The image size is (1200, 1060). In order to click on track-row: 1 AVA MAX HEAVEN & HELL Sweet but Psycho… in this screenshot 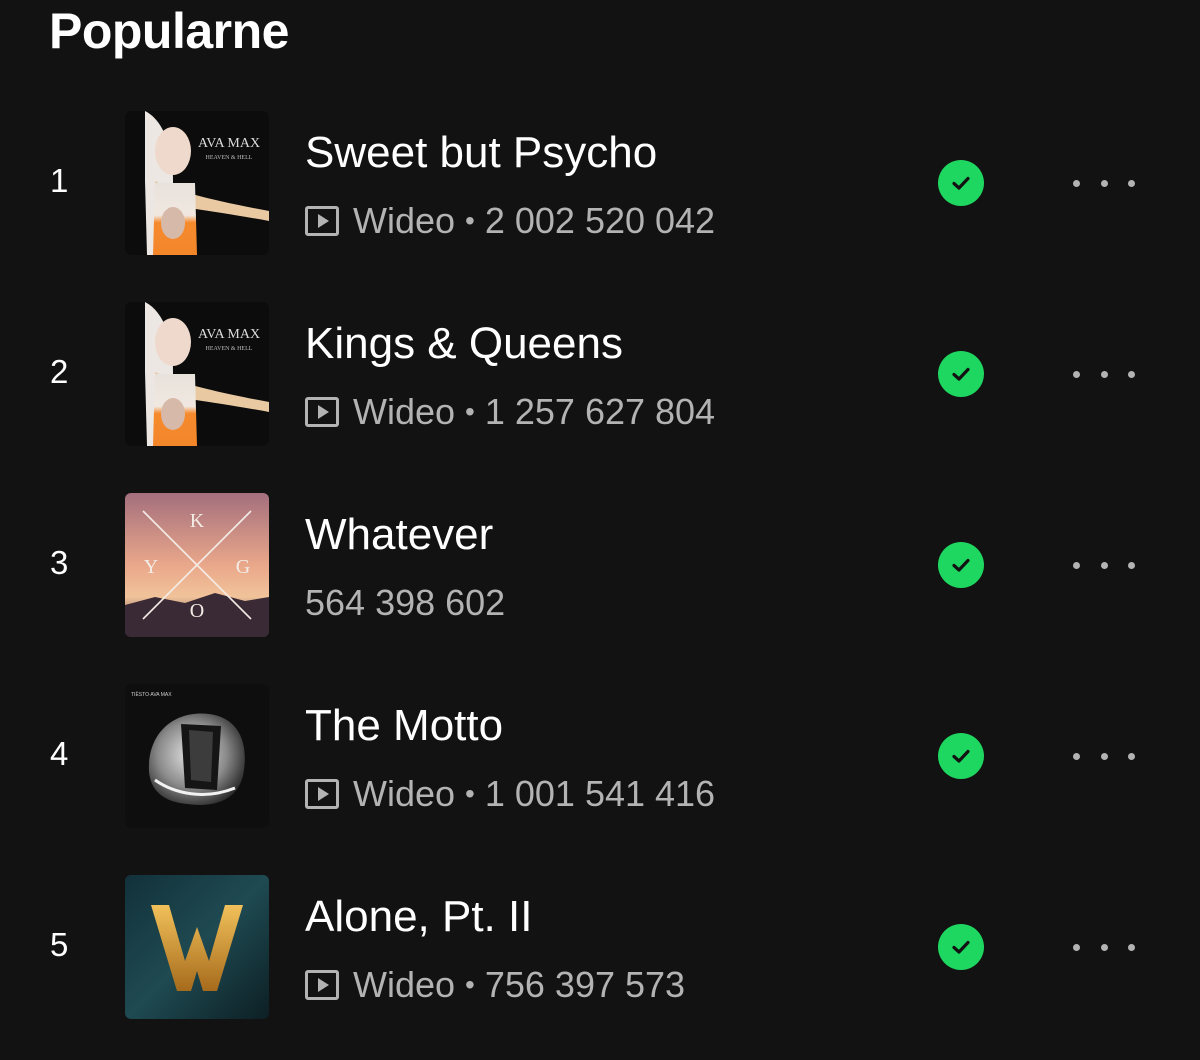, I will do `click(600, 183)`.